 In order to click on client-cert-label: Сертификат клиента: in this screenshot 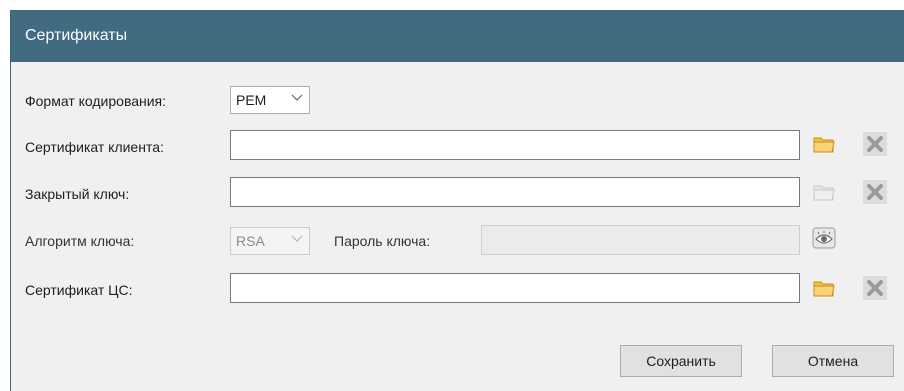, I will do `click(94, 147)`.